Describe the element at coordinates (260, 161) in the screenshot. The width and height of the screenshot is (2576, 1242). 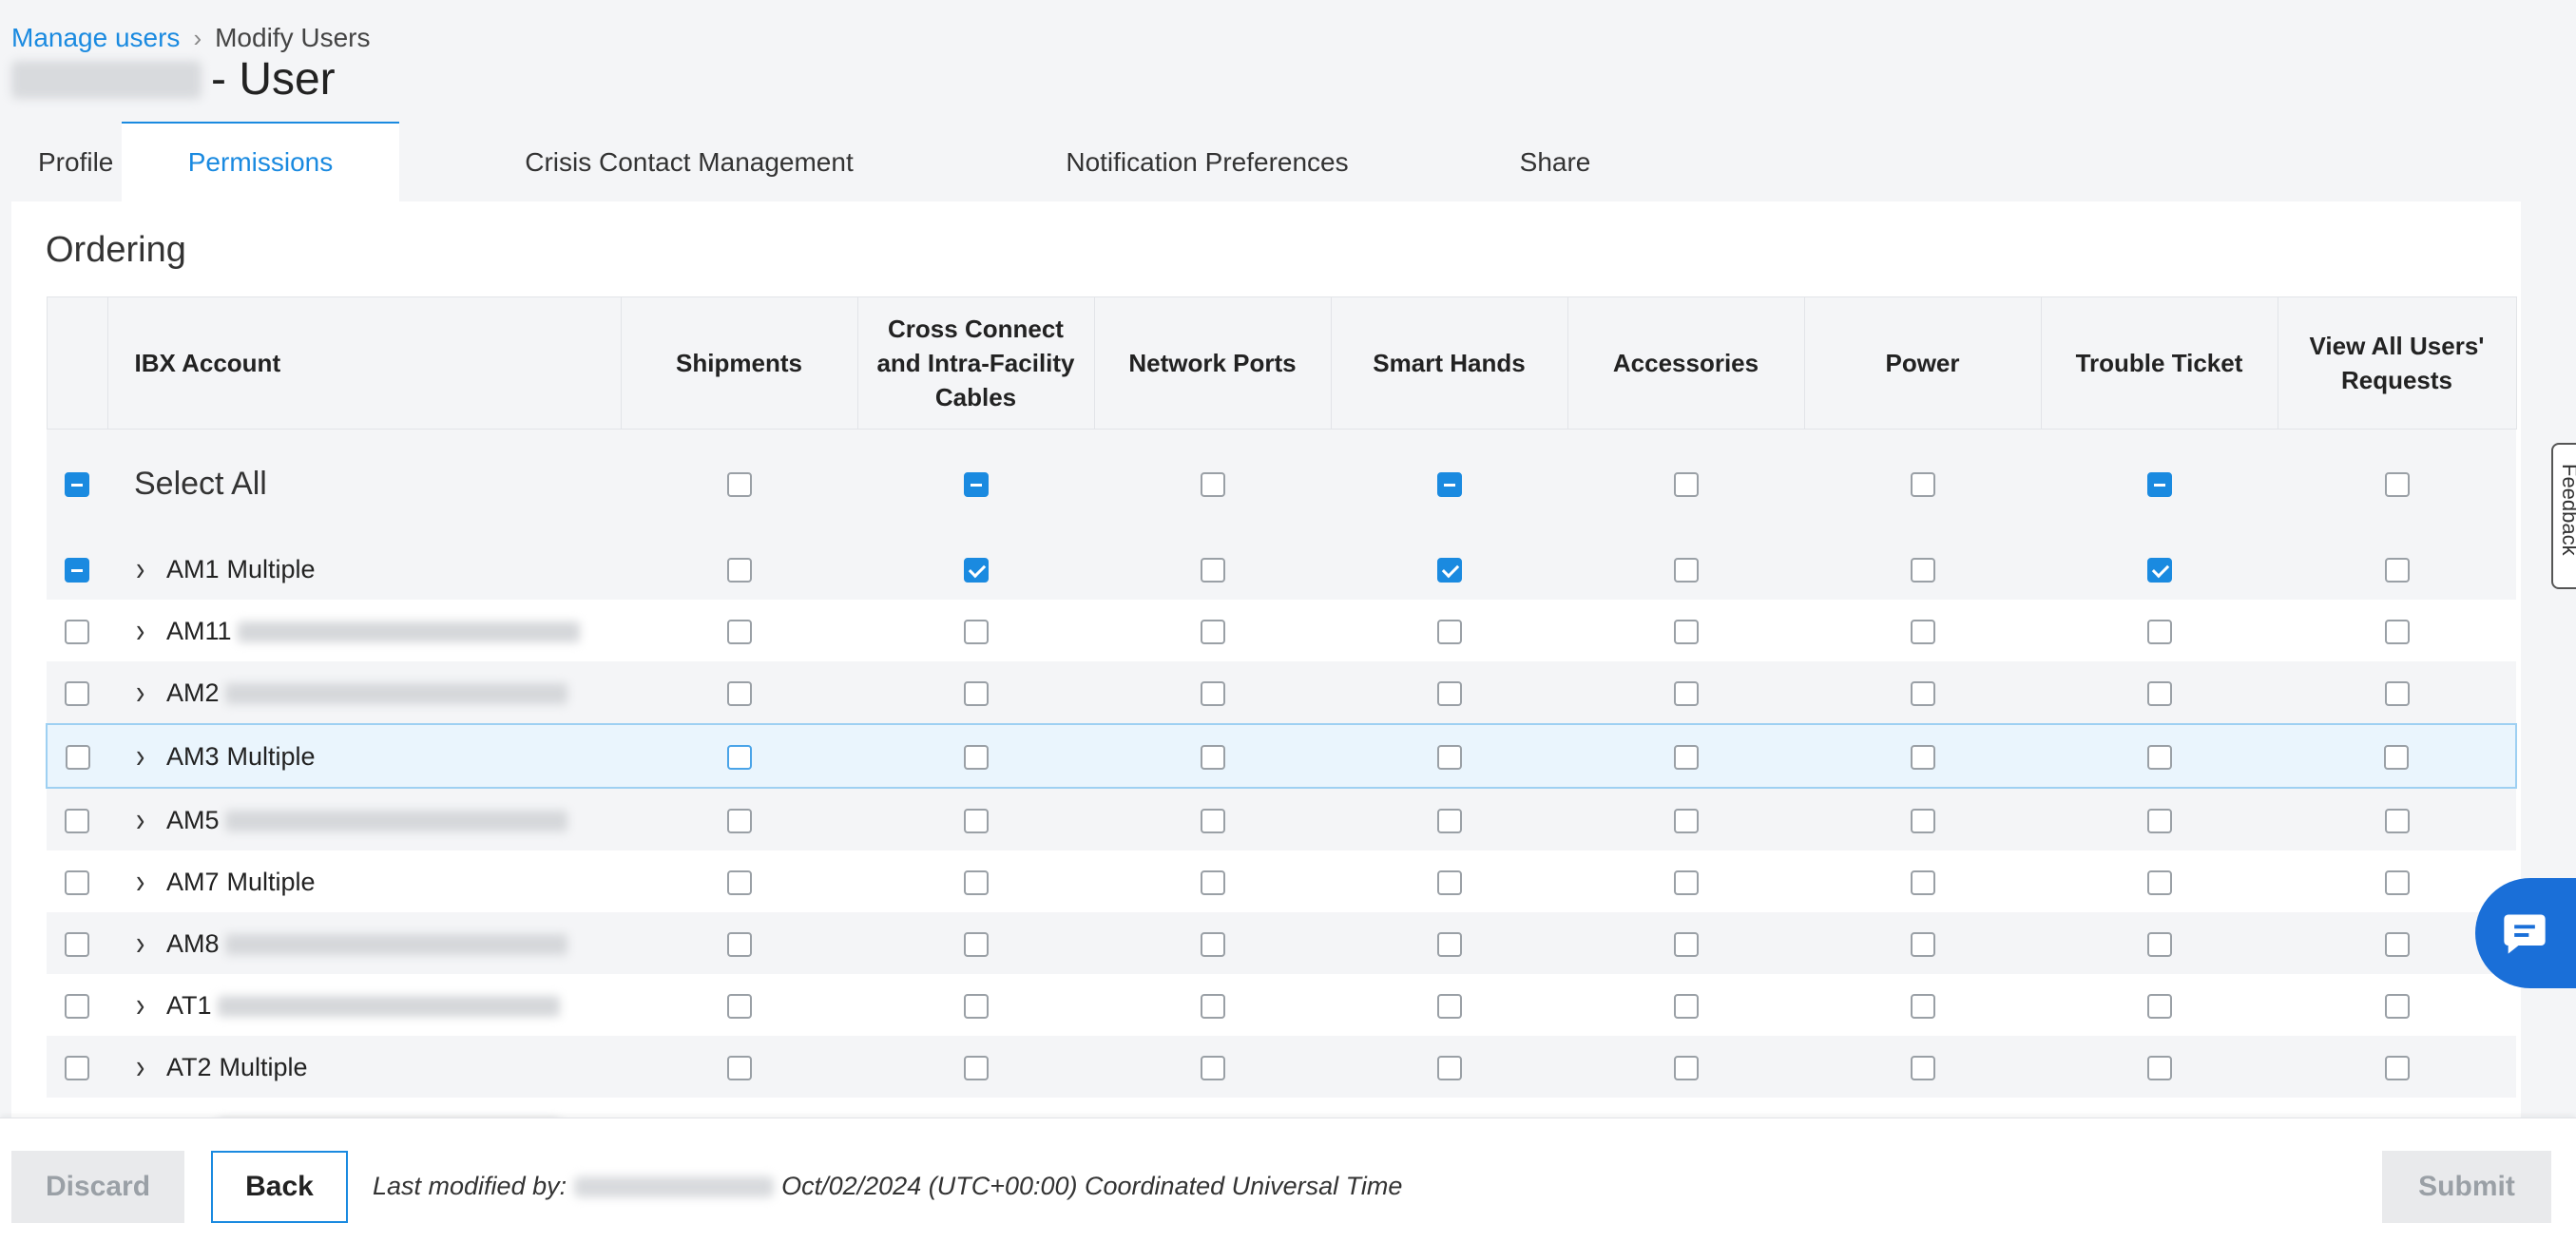
I see `tab-permissions: Permissions` at that location.